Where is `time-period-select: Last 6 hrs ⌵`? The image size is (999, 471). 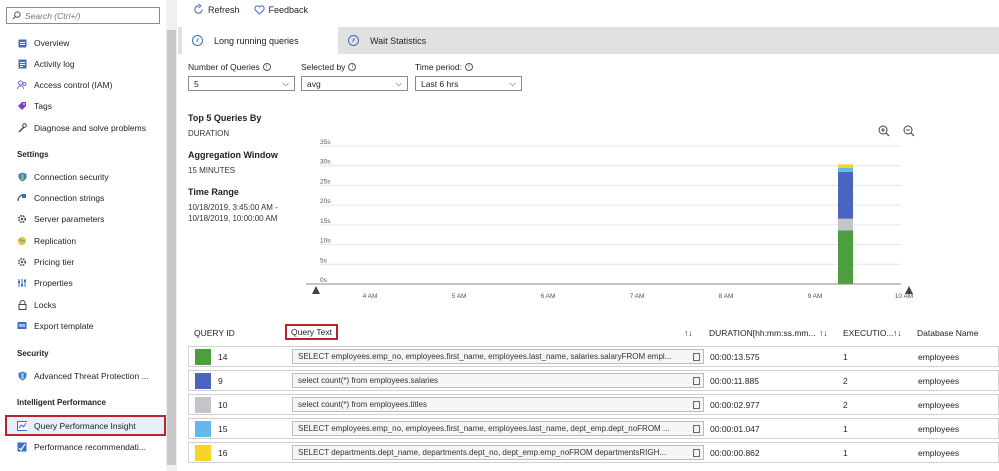 time-period-select: Last 6 hrs ⌵ is located at coordinates (468, 83).